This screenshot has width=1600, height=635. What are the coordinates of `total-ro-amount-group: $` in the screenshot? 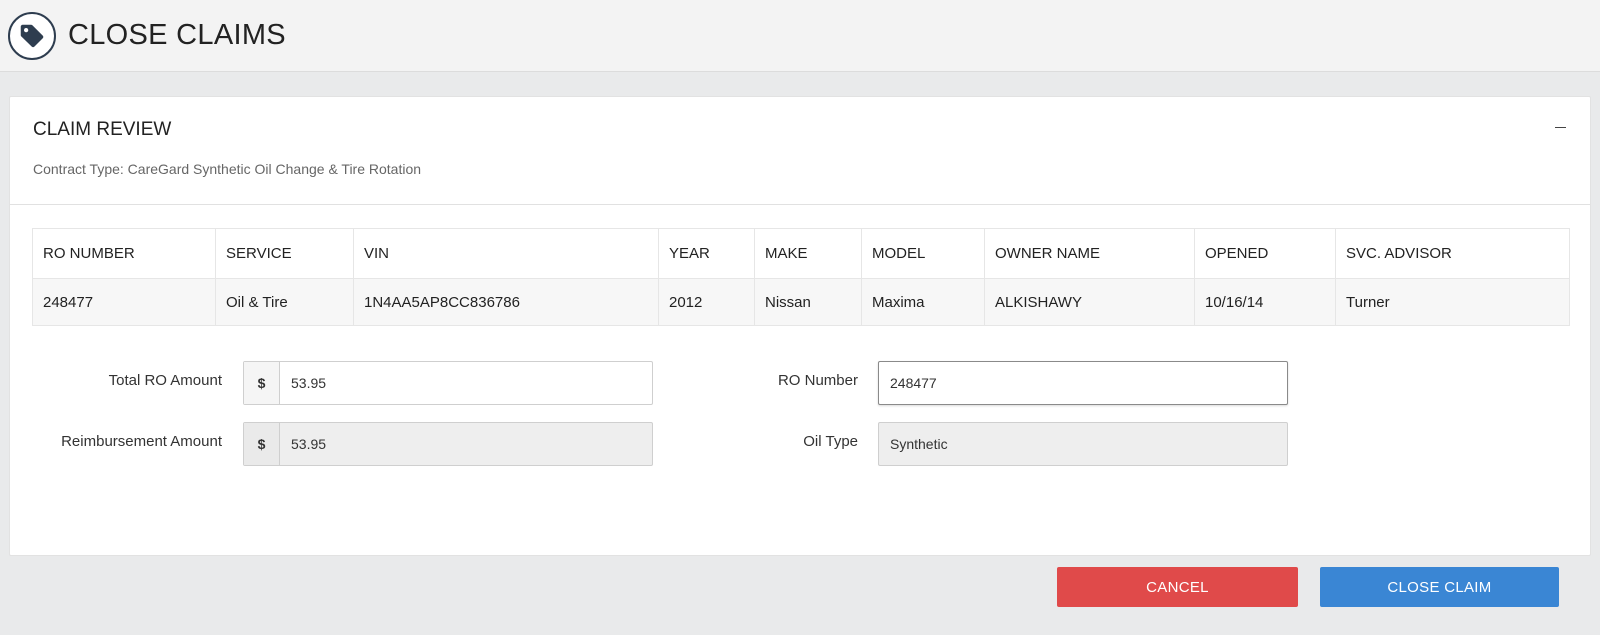 It's located at (448, 383).